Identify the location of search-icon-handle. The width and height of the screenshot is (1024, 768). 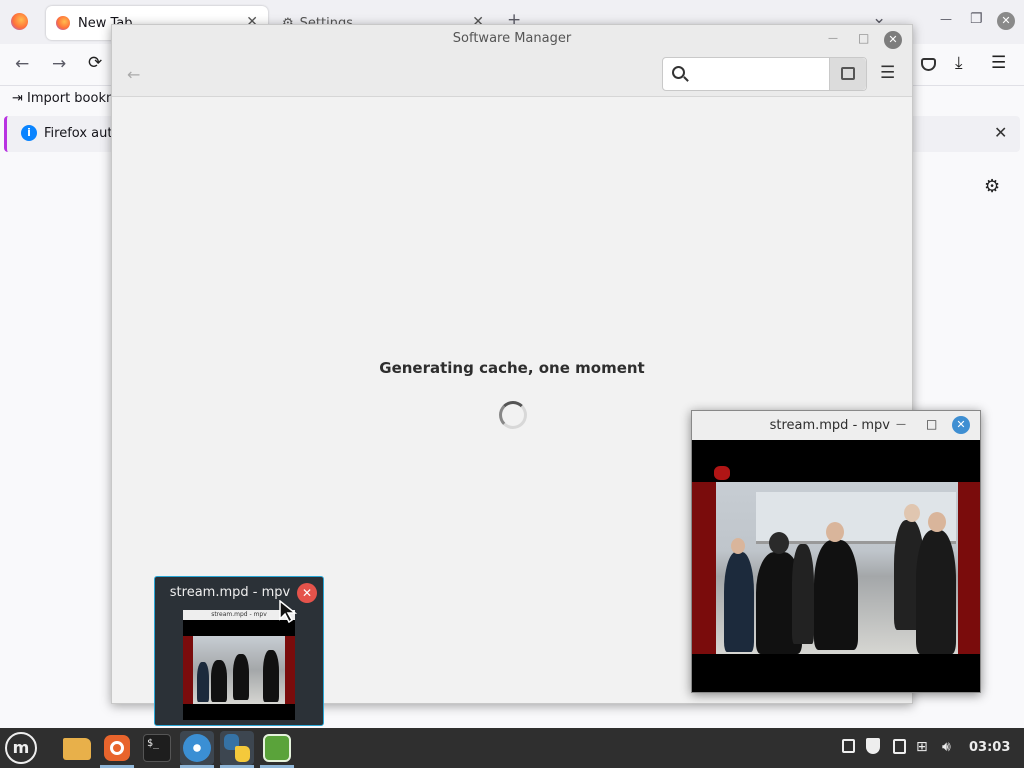
(686, 79).